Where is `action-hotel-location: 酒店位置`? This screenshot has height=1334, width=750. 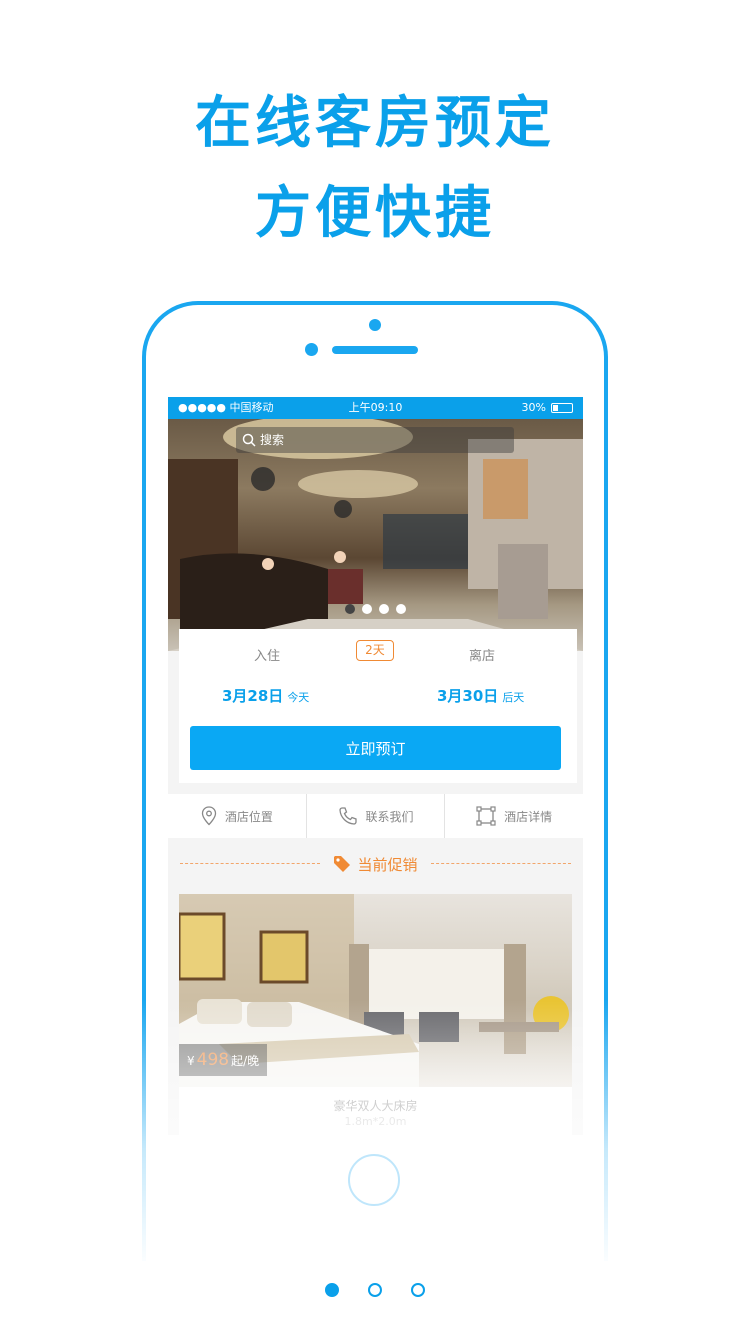 action-hotel-location: 酒店位置 is located at coordinates (237, 816).